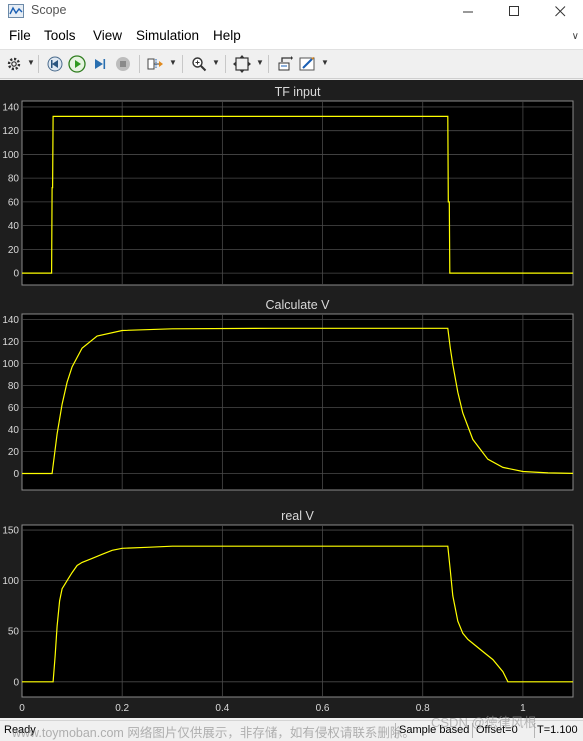 This screenshot has width=583, height=741. Describe the element at coordinates (16, 11) in the screenshot. I see `scope-app-icon` at that location.